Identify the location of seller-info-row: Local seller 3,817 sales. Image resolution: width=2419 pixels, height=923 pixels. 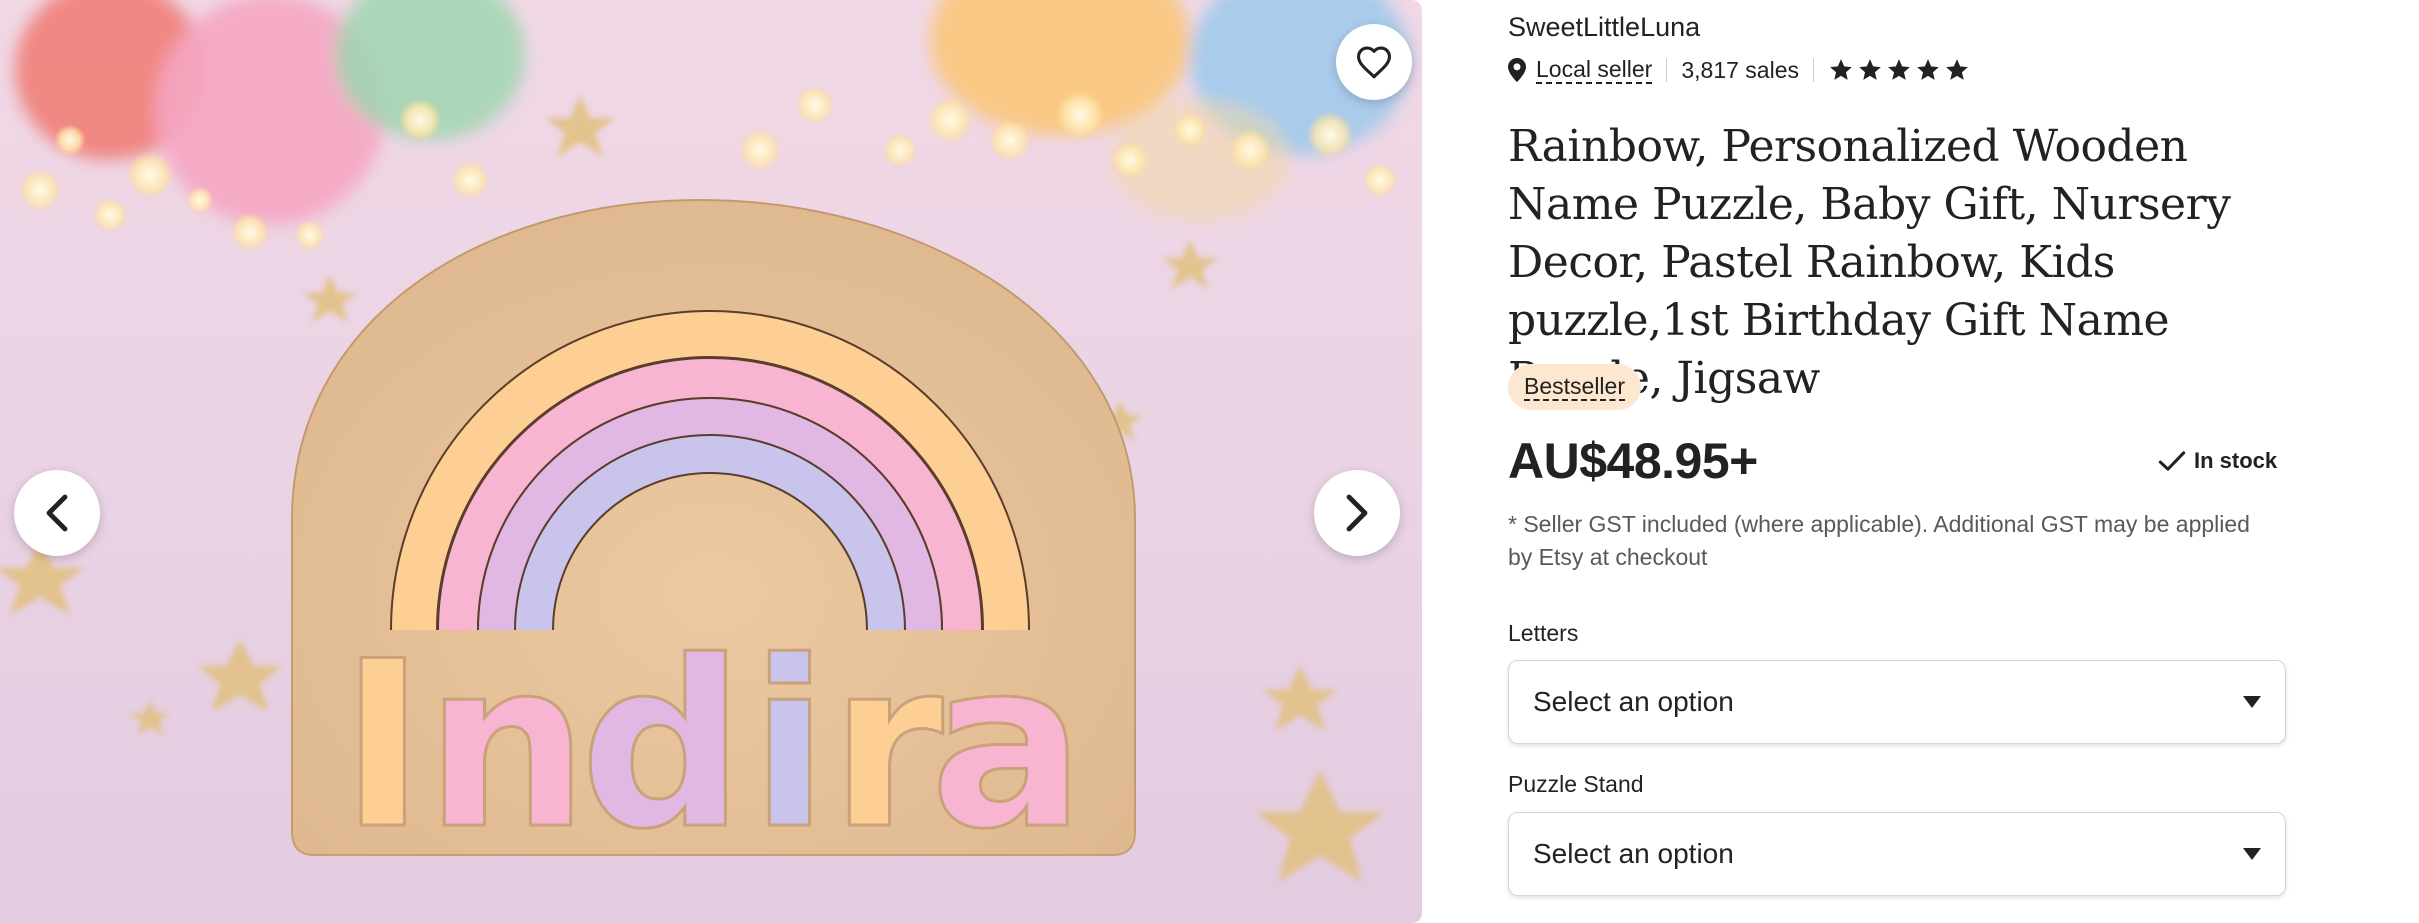
(1739, 70).